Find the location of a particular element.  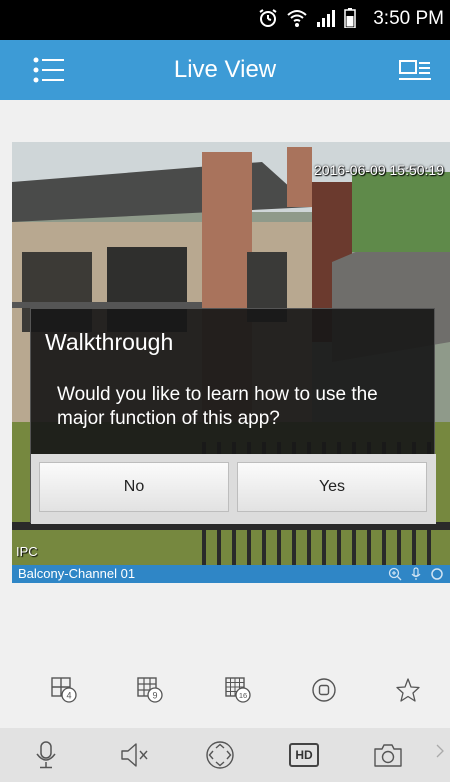

wifi-icon is located at coordinates (297, 20).